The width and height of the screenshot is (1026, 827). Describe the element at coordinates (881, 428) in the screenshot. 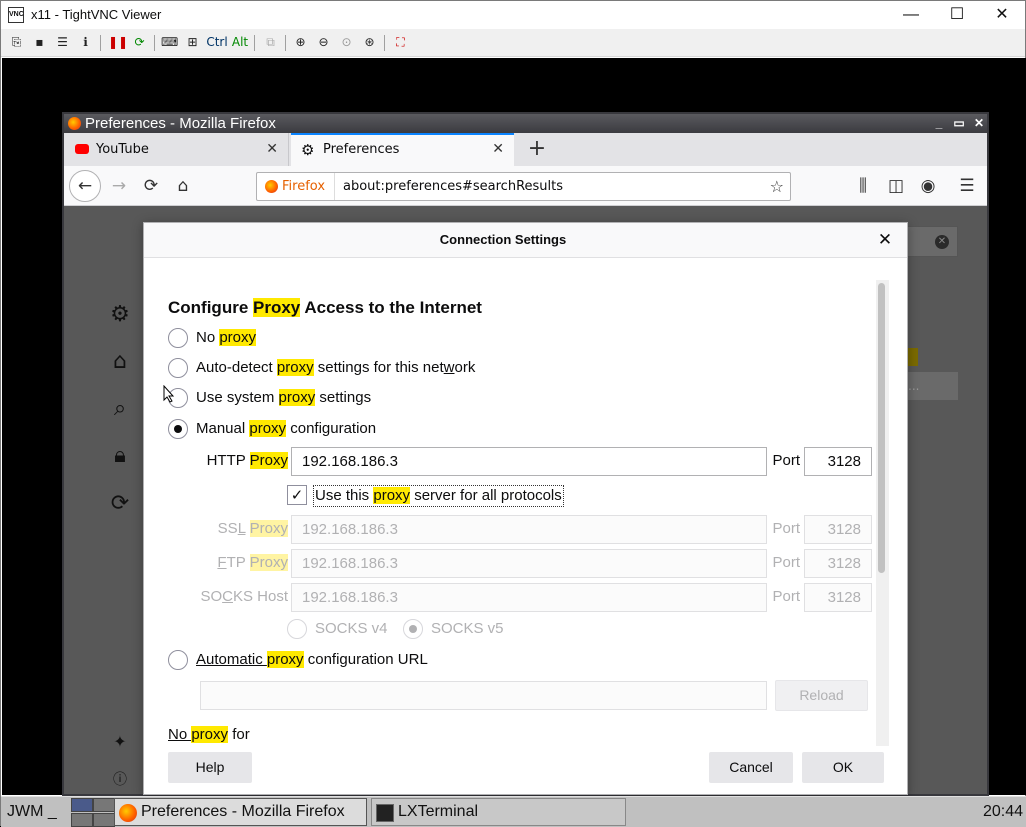

I see `scrollbar-thumb` at that location.